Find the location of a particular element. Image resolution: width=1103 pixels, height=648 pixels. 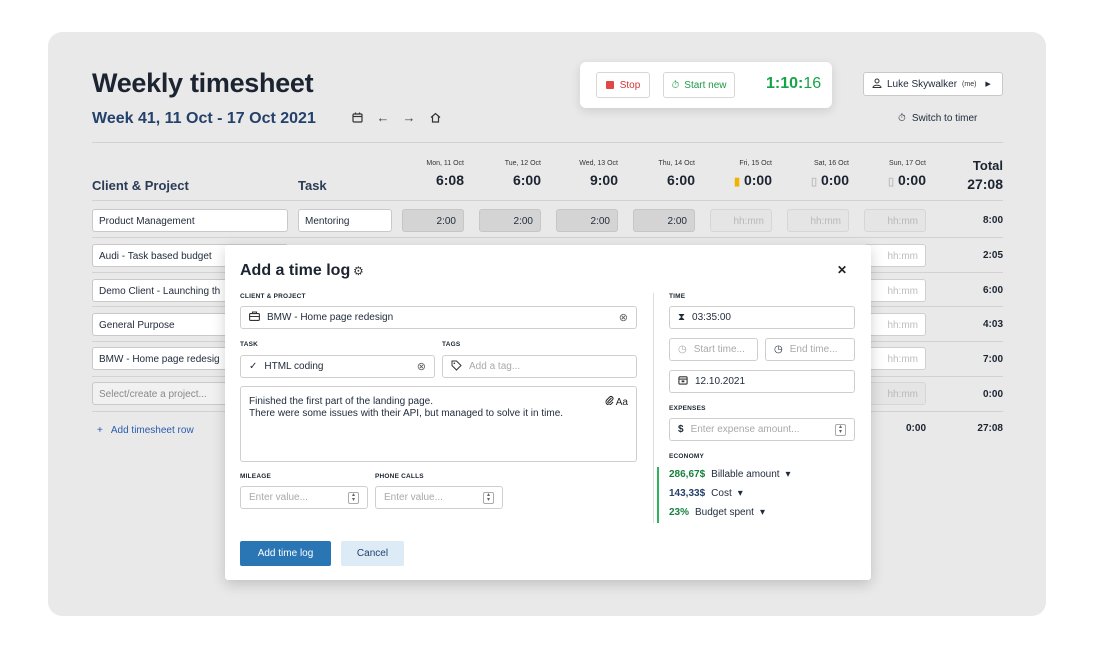

close-icon: ✕ is located at coordinates (842, 270).